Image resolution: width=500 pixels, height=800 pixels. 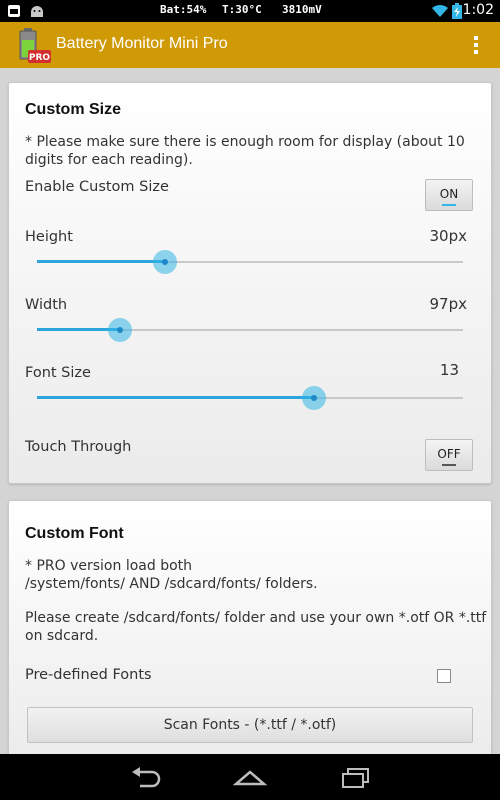 What do you see at coordinates (449, 465) in the screenshot?
I see `toggle-off-indicator` at bounding box center [449, 465].